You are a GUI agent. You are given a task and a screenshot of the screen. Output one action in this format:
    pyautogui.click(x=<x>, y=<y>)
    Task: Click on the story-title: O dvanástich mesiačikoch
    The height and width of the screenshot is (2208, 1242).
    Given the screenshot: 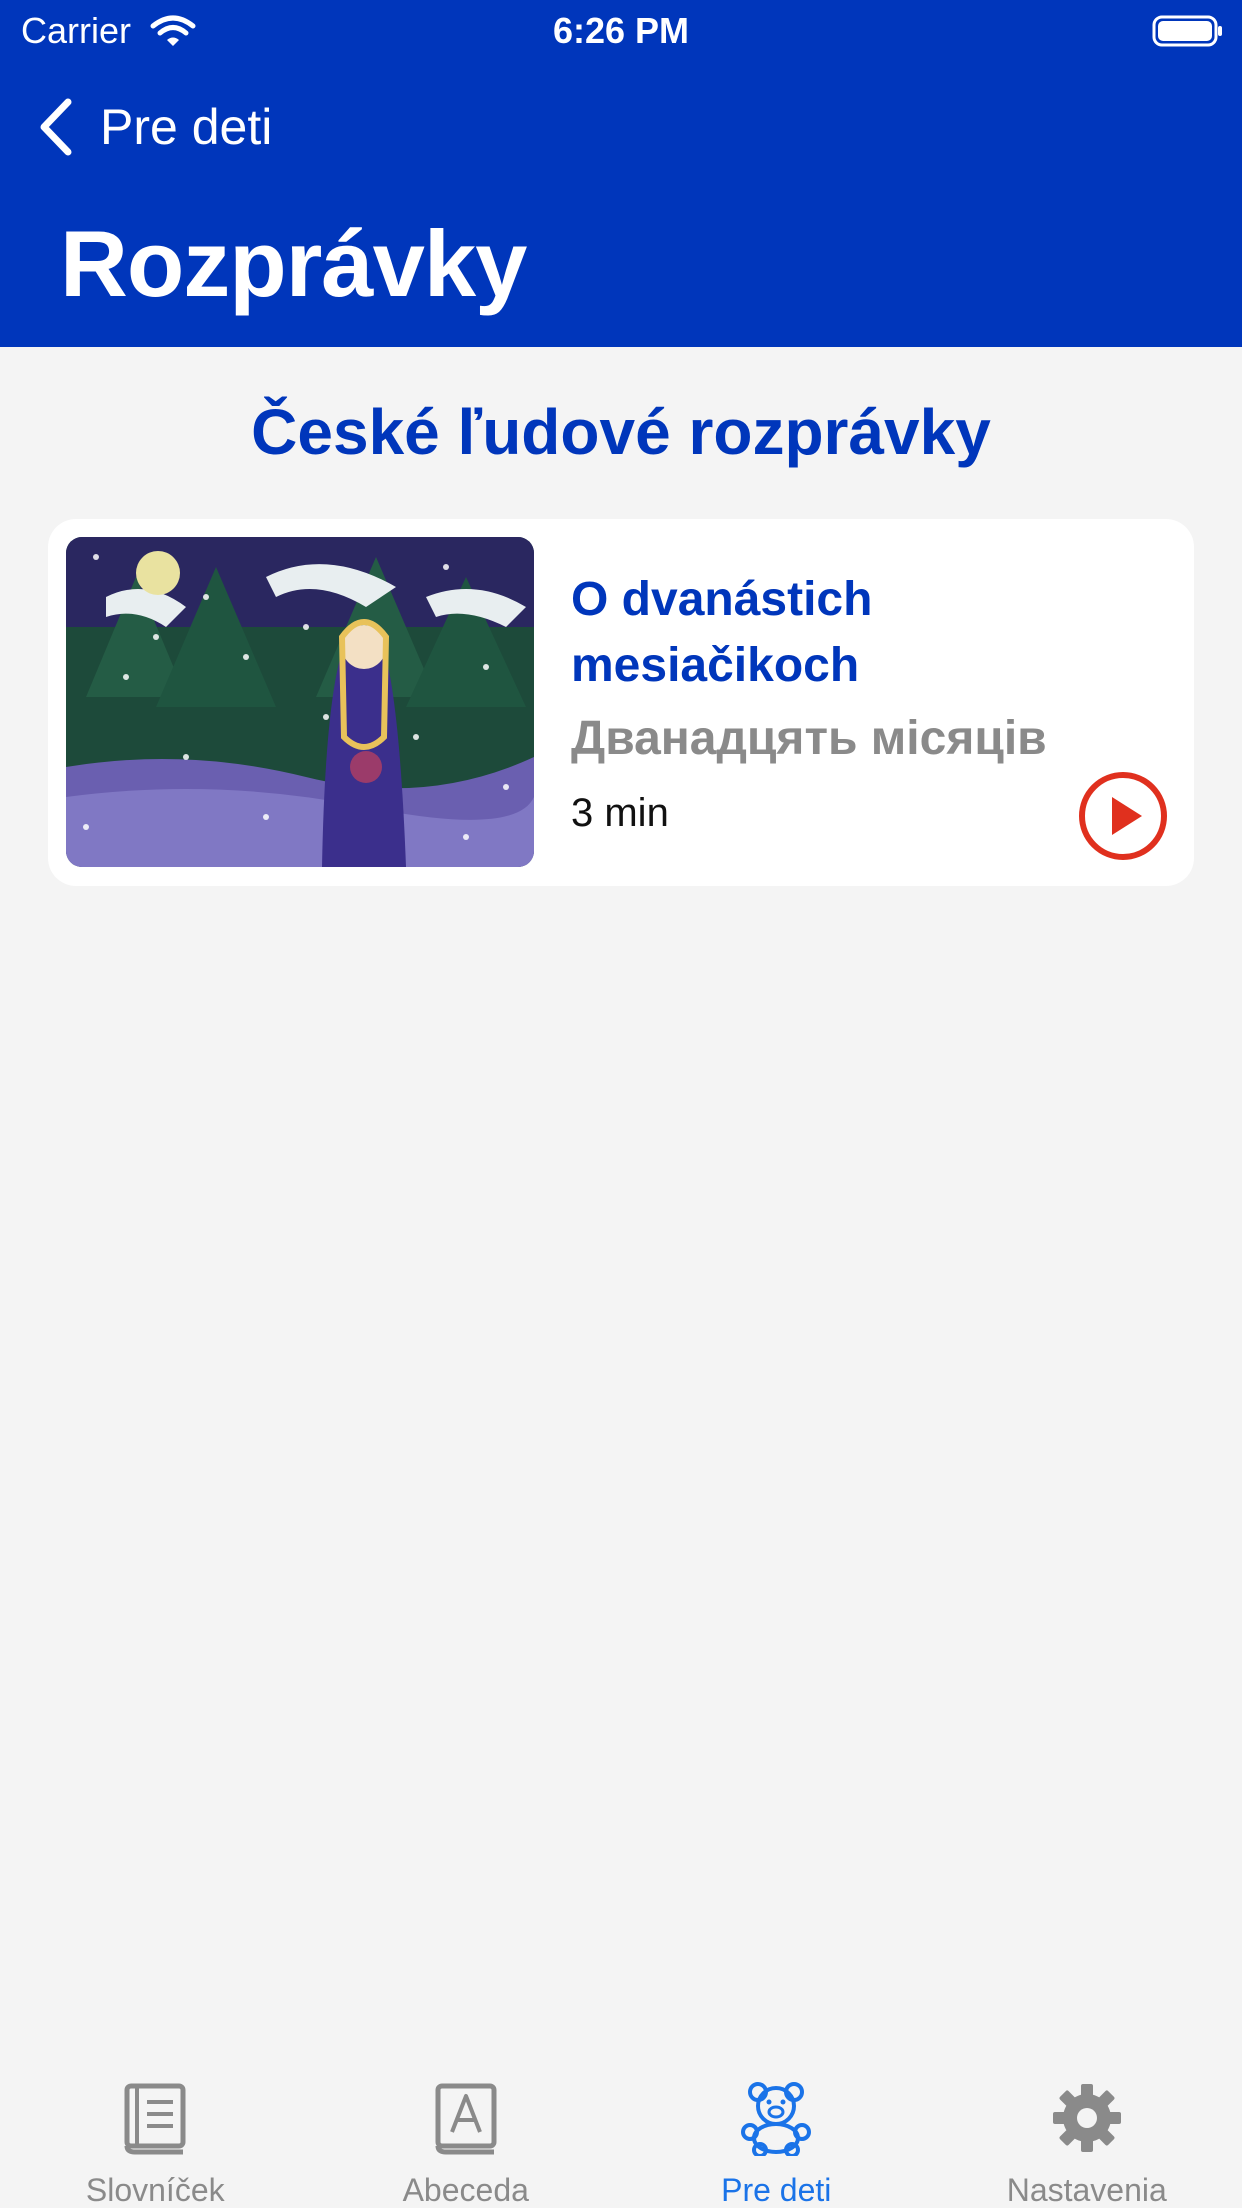 What is the action you would take?
    pyautogui.click(x=722, y=632)
    